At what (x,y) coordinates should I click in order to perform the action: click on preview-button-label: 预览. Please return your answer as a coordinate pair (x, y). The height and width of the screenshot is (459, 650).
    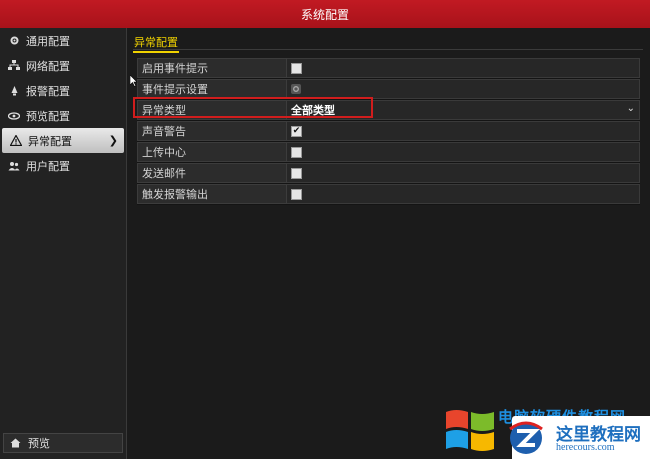
    Looking at the image, I should click on (39, 443).